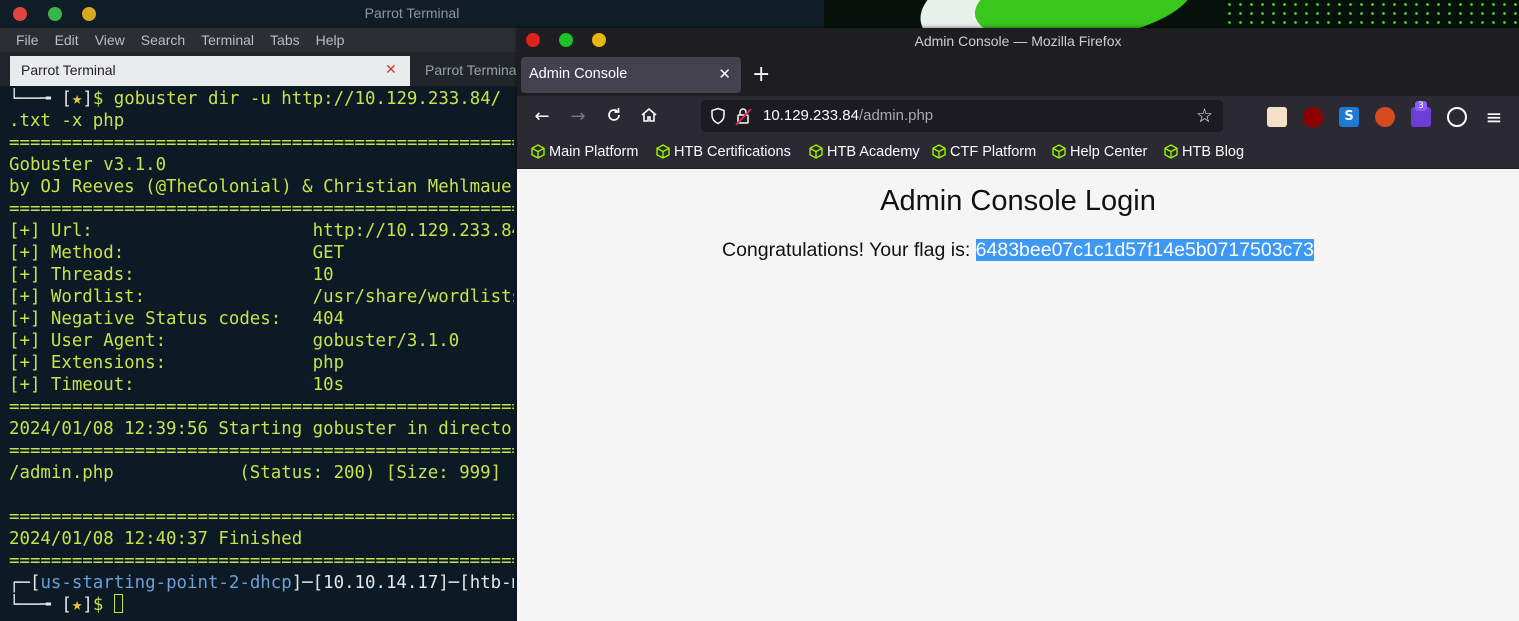 Image resolution: width=1519 pixels, height=621 pixels. What do you see at coordinates (118, 603) in the screenshot?
I see `terminal-cursor` at bounding box center [118, 603].